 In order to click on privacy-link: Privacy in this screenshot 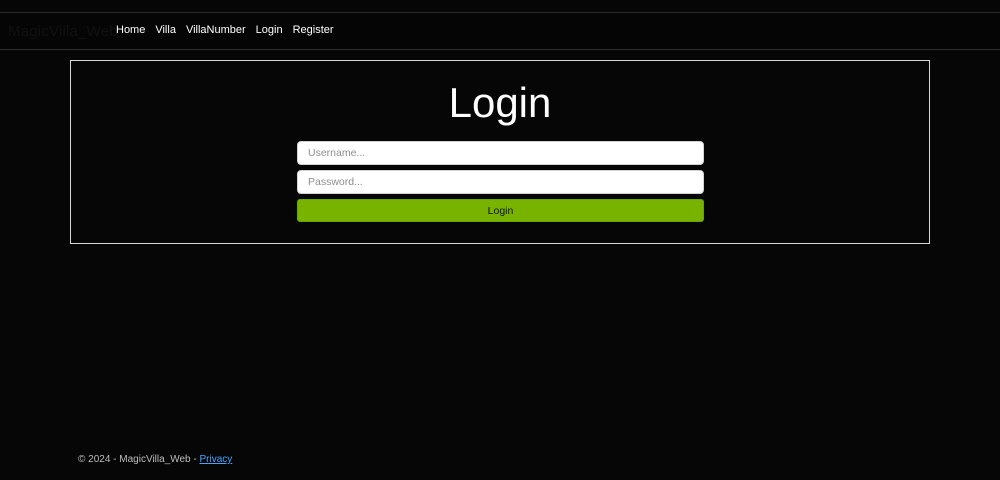, I will do `click(216, 459)`.